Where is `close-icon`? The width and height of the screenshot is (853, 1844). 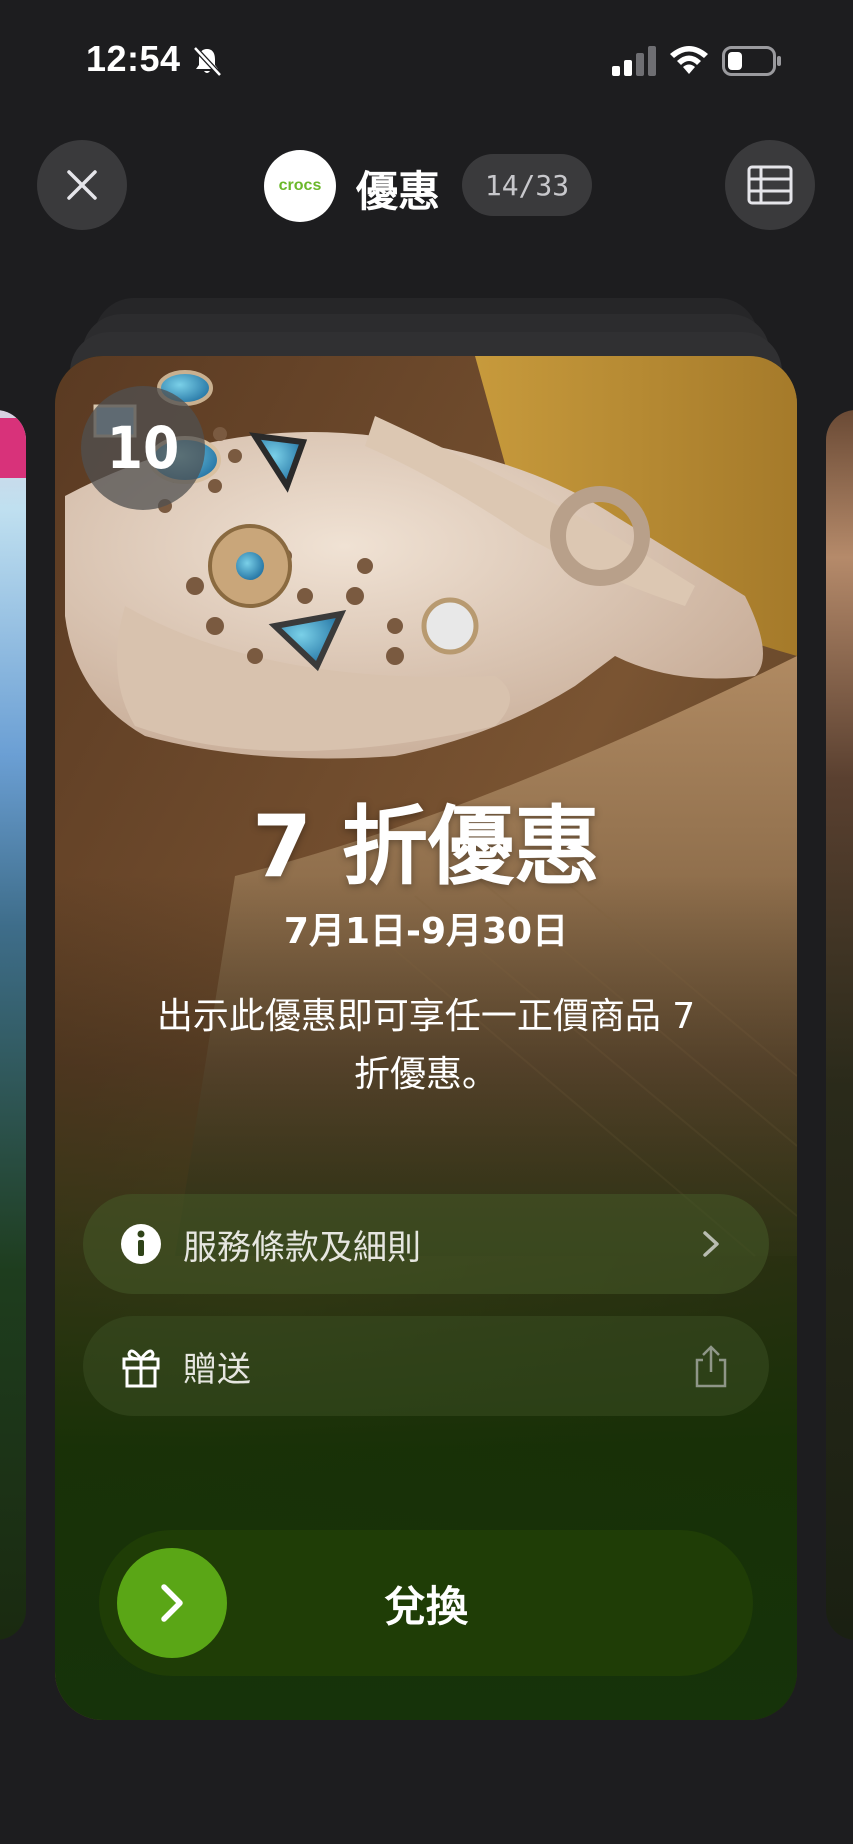
close-icon is located at coordinates (82, 185).